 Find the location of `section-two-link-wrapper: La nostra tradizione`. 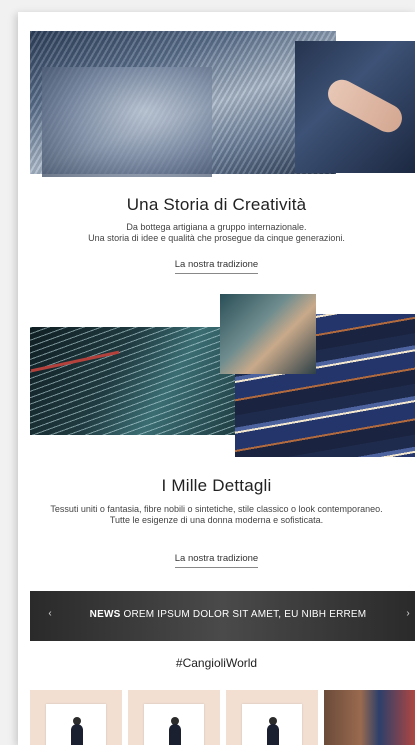

section-two-link-wrapper: La nostra tradizione is located at coordinates (216, 558).